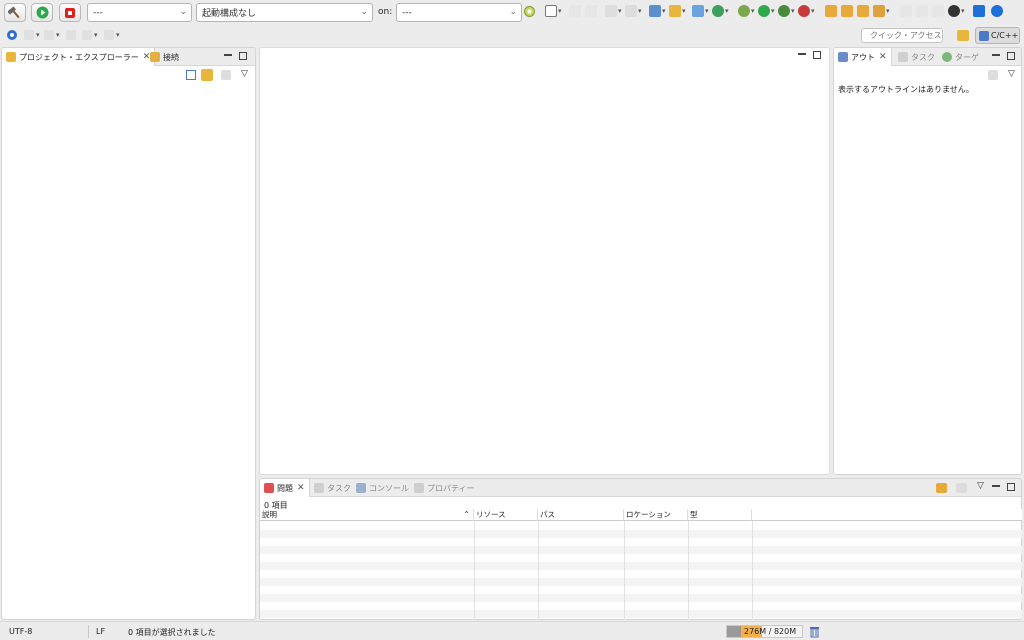 This screenshot has width=1024, height=640. I want to click on launch-config-combo: 起動構成なし ⌄, so click(284, 12).